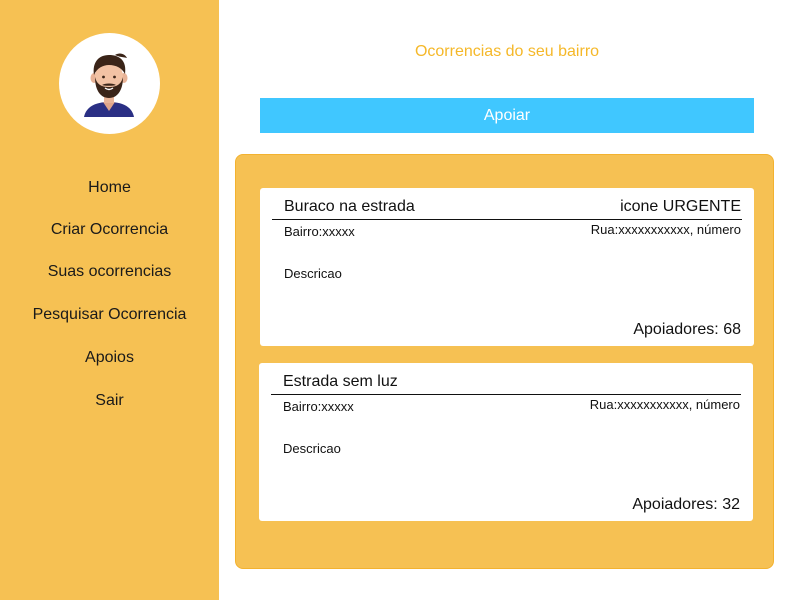  What do you see at coordinates (109, 401) in the screenshot?
I see `sidebar-item-sair: Sair` at bounding box center [109, 401].